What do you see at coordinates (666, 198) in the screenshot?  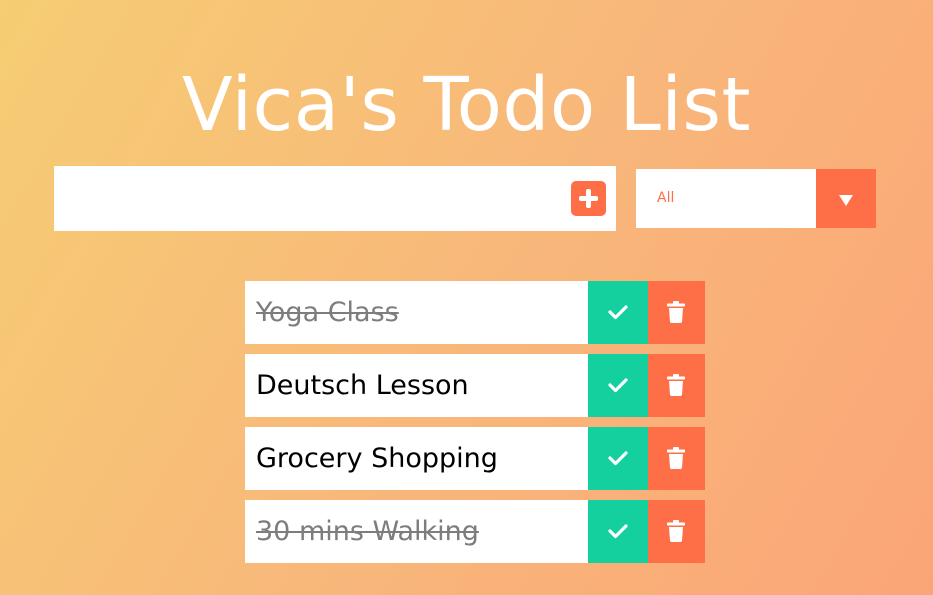 I see `filter-selected-value: All` at bounding box center [666, 198].